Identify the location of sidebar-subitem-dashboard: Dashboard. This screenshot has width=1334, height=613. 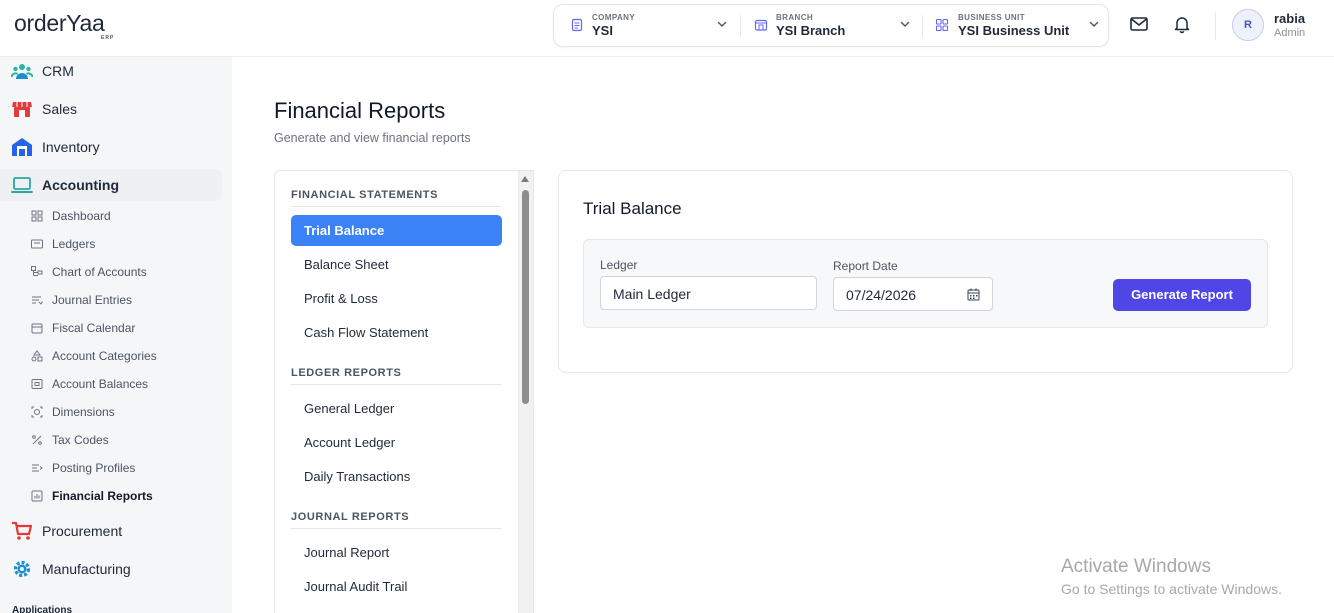
(111, 216).